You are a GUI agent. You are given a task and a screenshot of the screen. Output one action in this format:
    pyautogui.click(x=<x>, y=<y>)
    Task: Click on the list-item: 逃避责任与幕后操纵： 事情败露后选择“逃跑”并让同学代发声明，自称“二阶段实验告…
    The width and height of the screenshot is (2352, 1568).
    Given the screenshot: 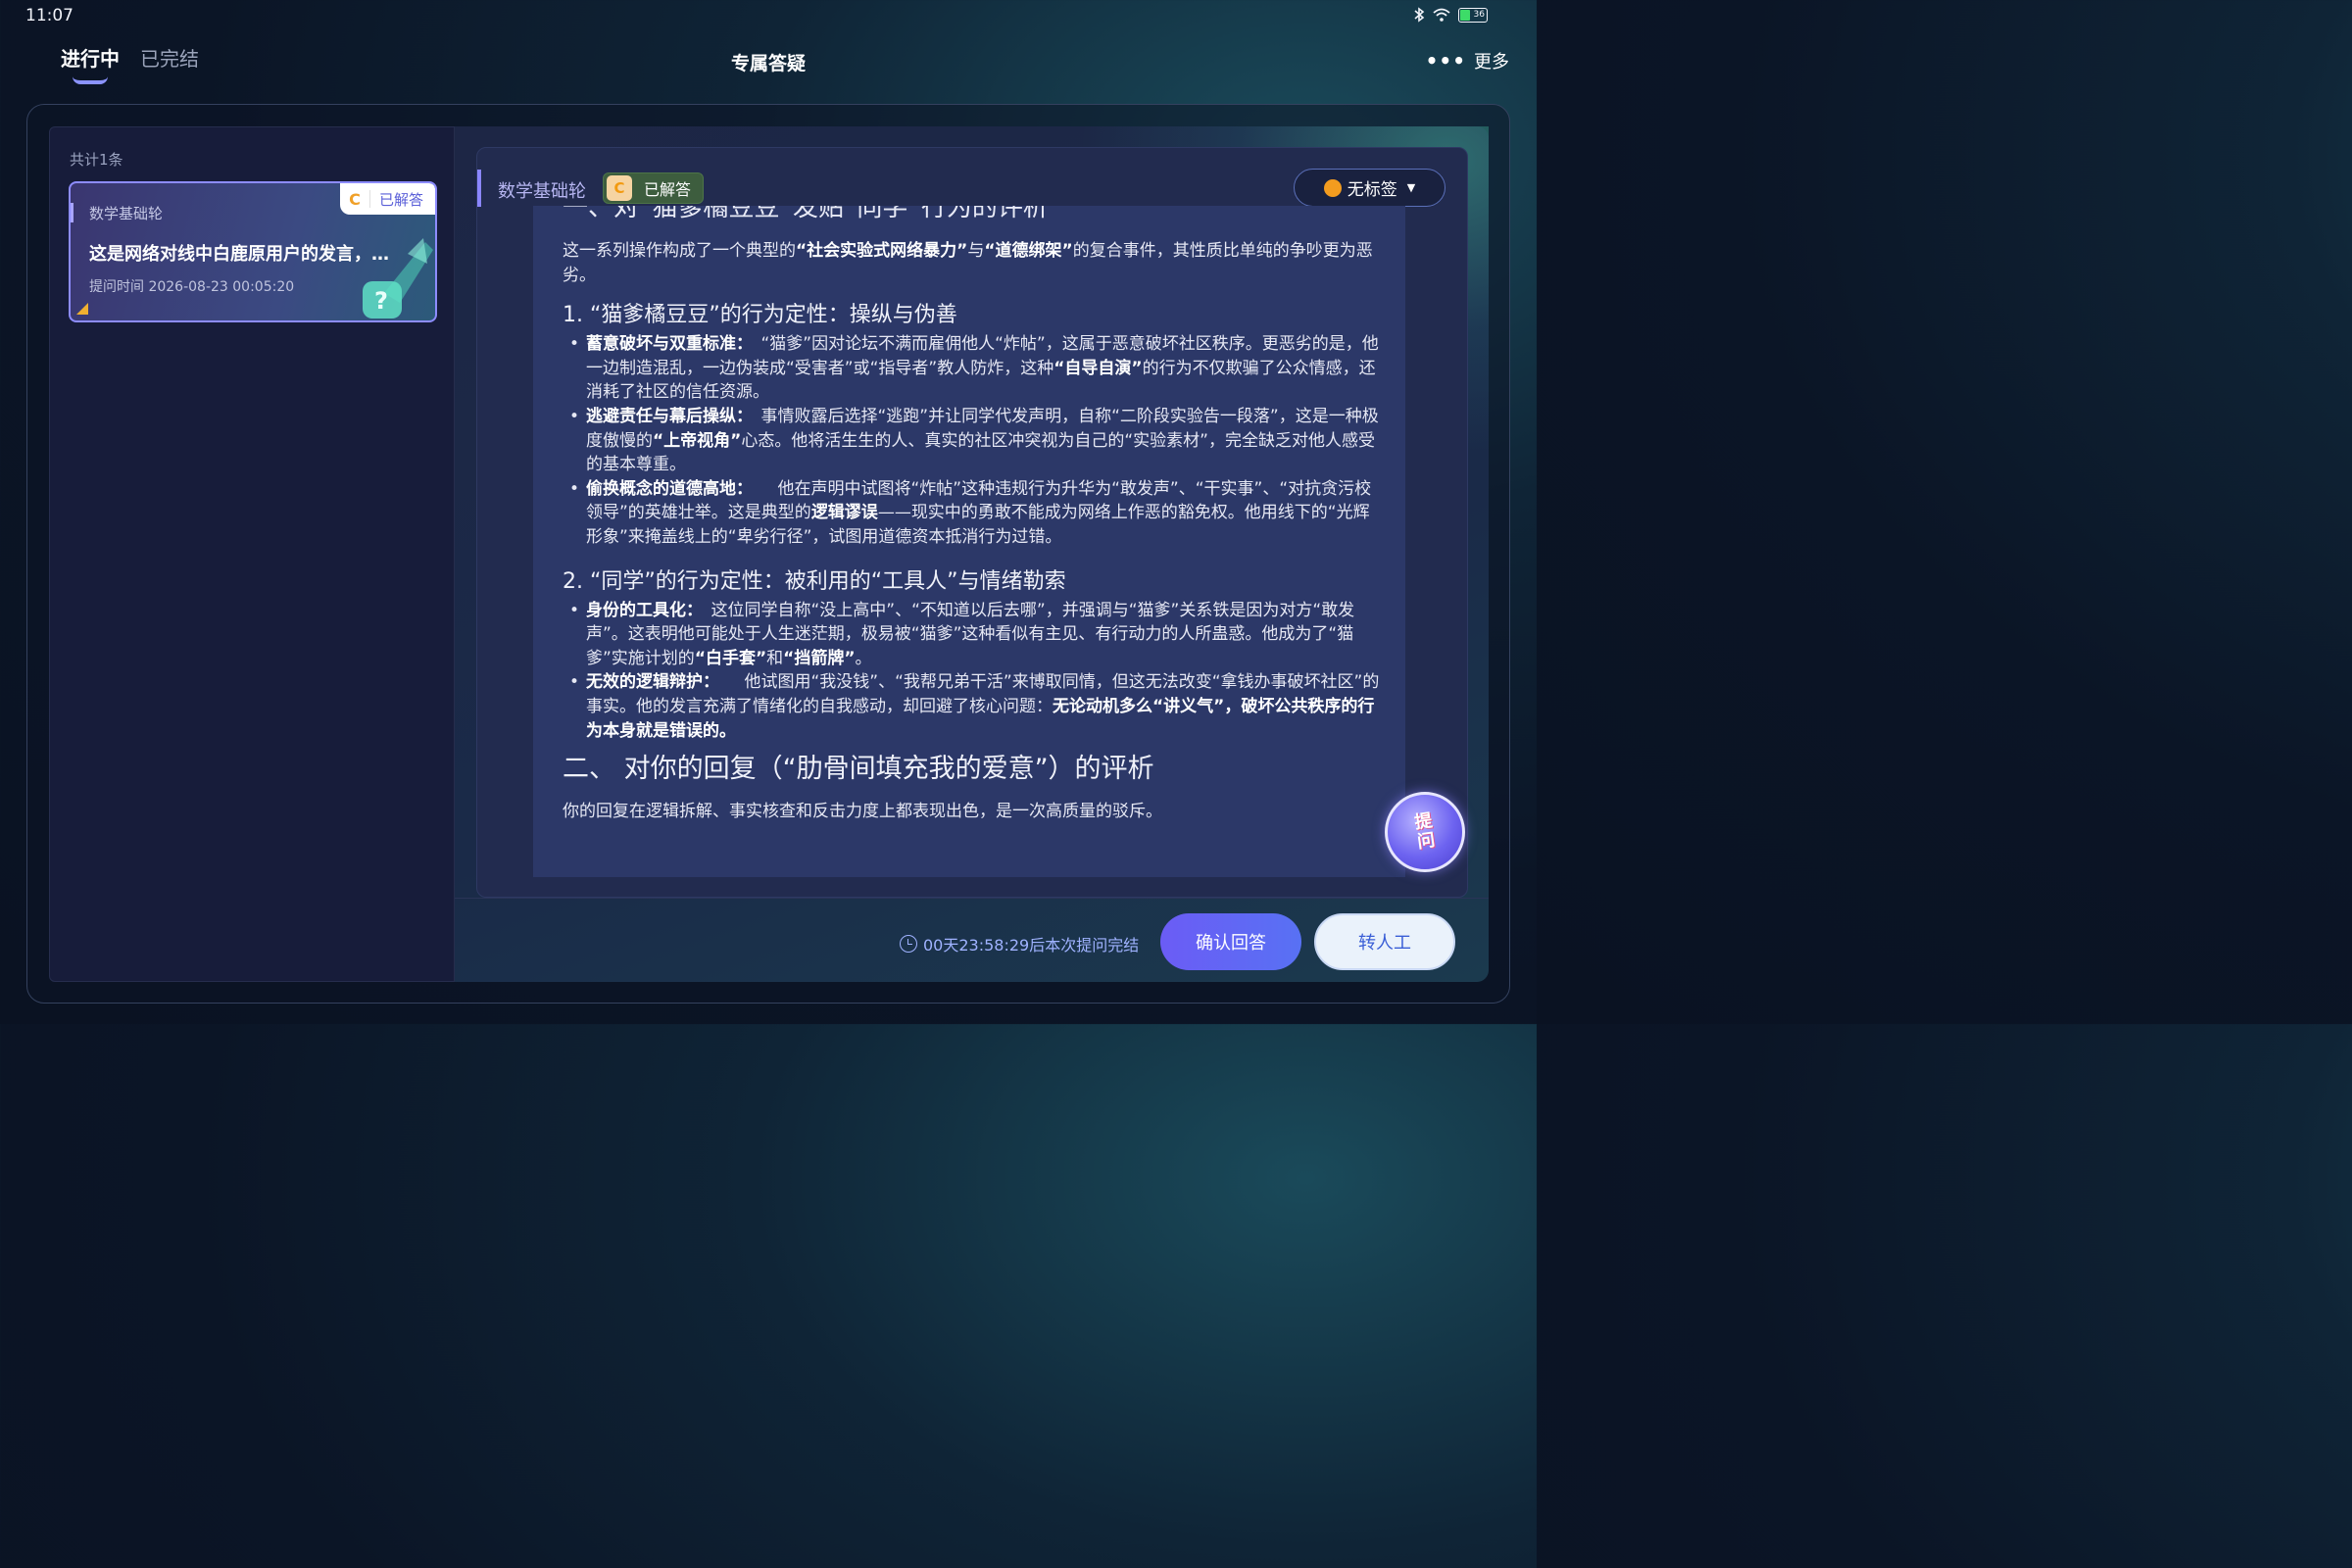 What is the action you would take?
    pyautogui.click(x=972, y=441)
    